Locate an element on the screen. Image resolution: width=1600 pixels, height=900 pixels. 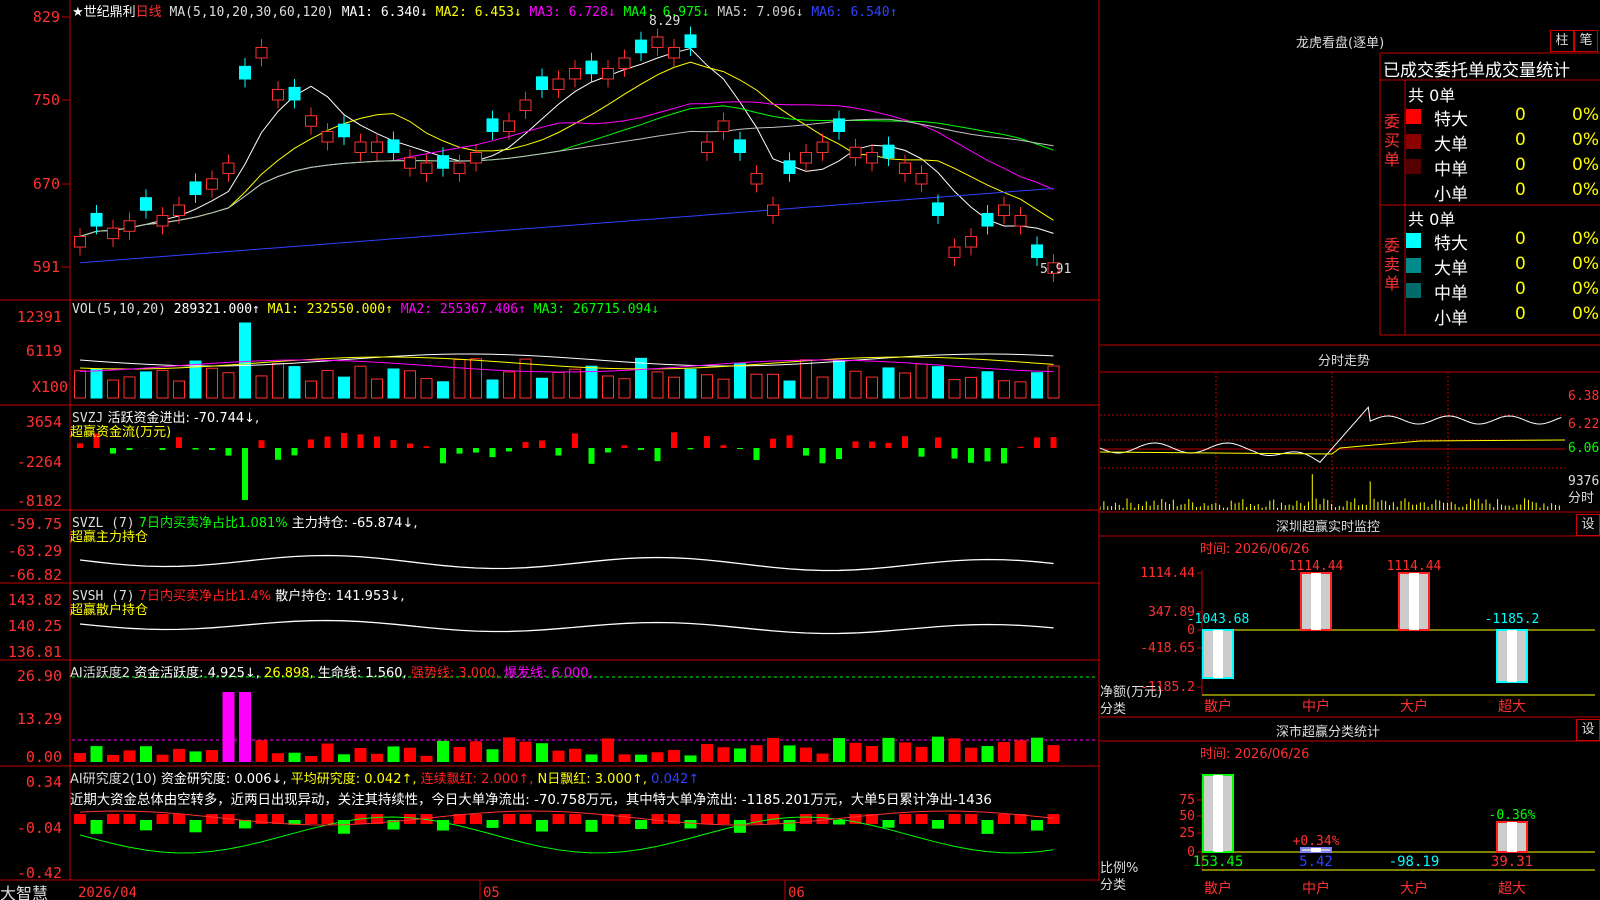
buy-row: 小单 0 0% is located at coordinates (1503, 192).